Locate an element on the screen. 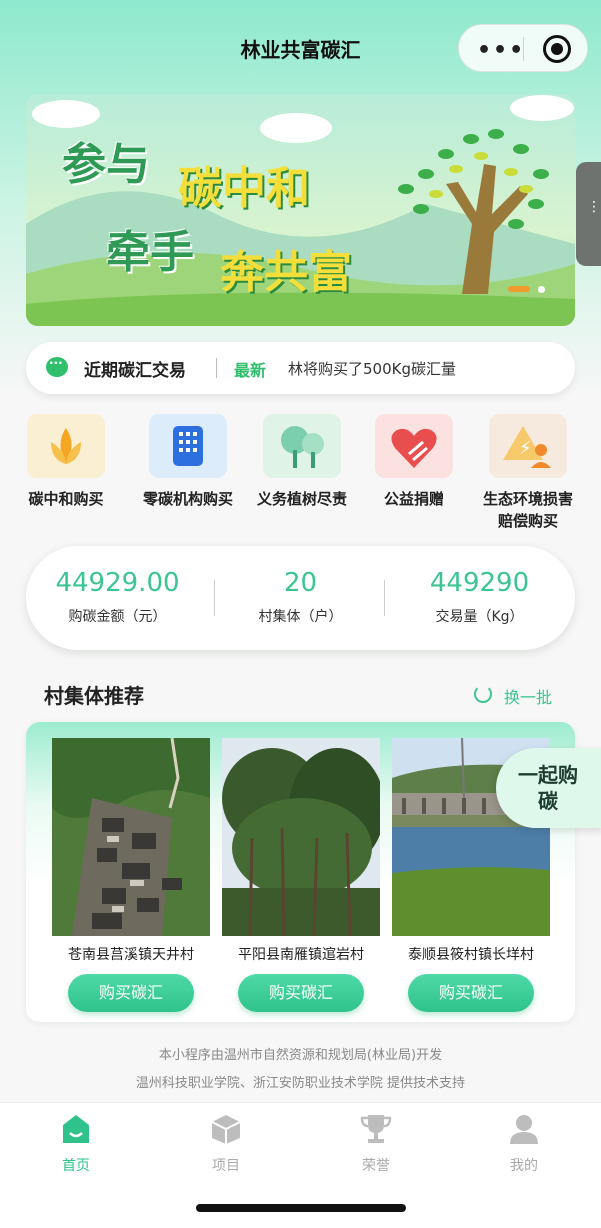 The image size is (601, 1228). home-icon is located at coordinates (76, 1129).